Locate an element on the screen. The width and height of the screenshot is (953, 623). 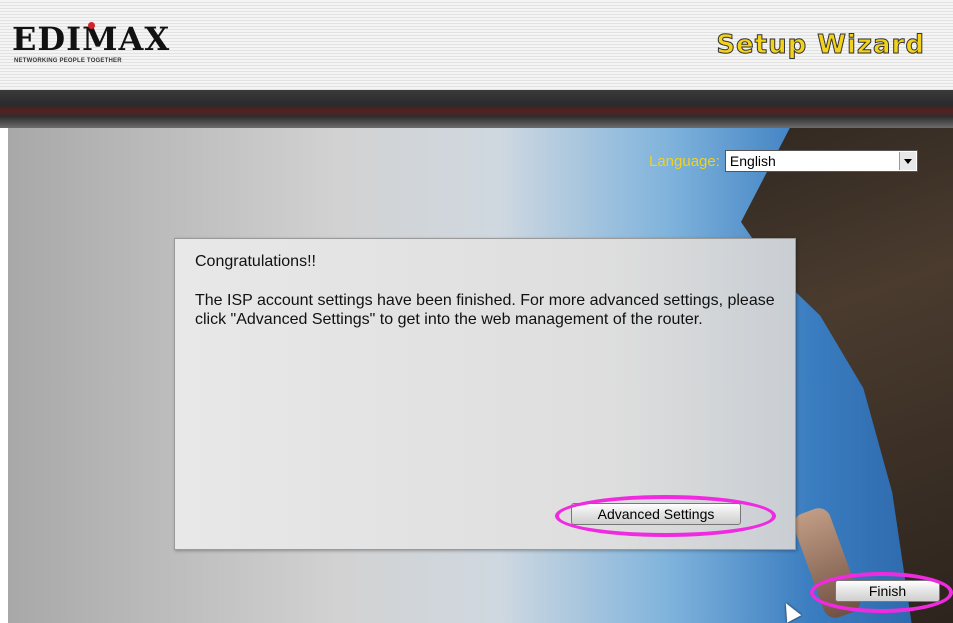
edimax-logo: EDIMAX NETWORKING PEOPLE TOGETHER is located at coordinates (97, 42).